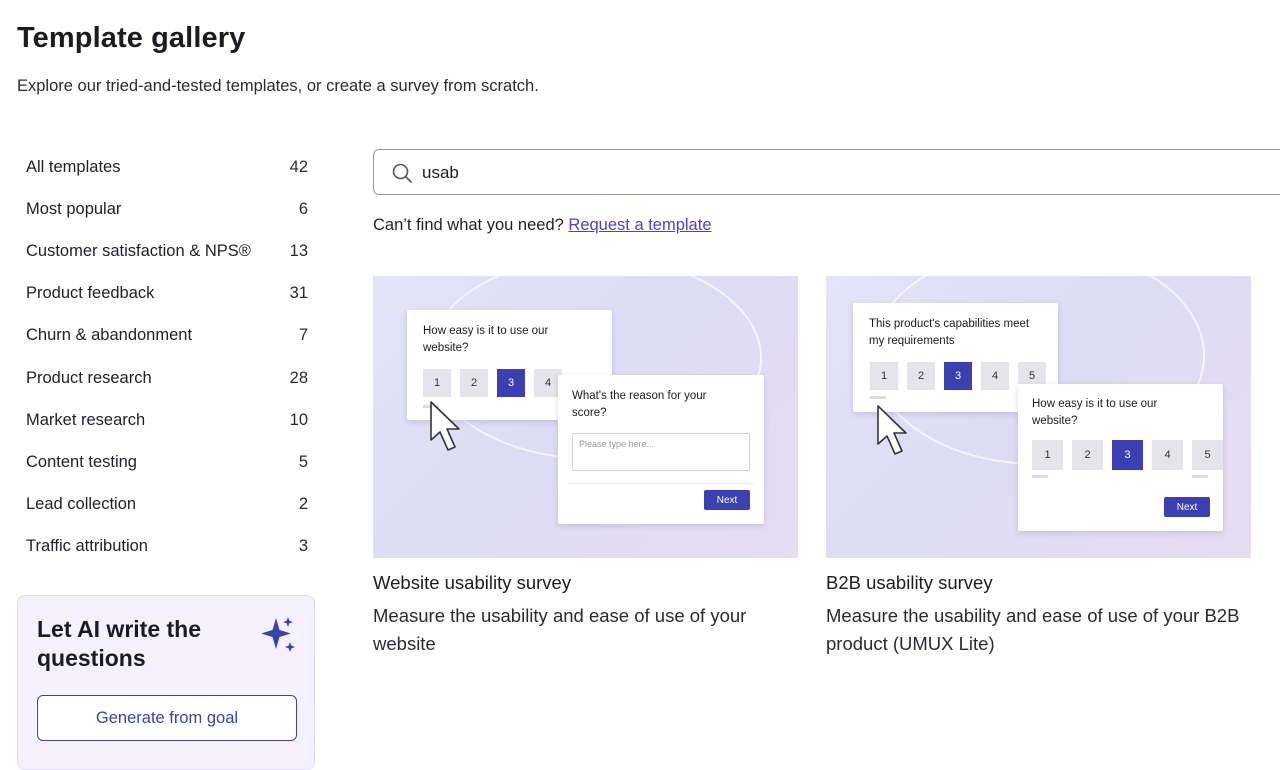 The height and width of the screenshot is (770, 1280). Describe the element at coordinates (81, 461) in the screenshot. I see `category-label: Content testing` at that location.